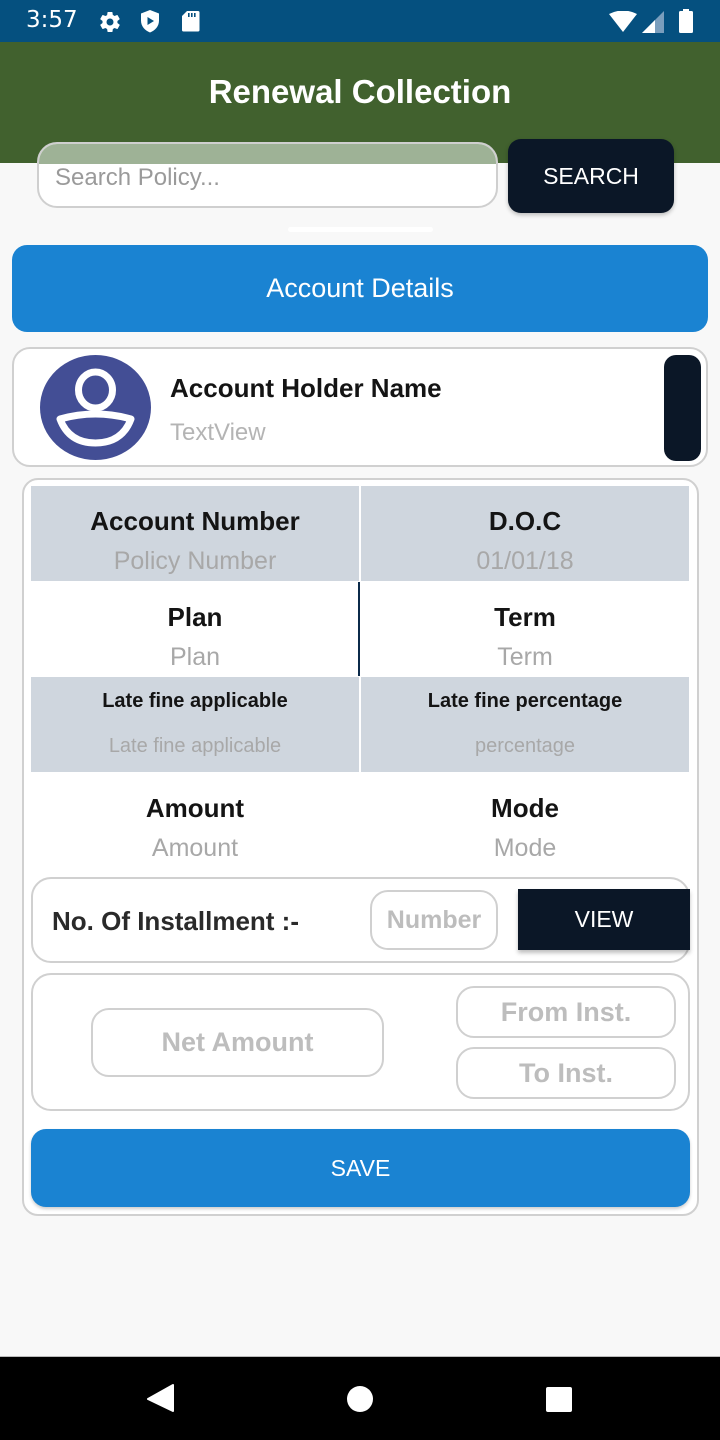 This screenshot has width=720, height=1440. Describe the element at coordinates (360, 1168) in the screenshot. I see `save-button: SAVE` at that location.